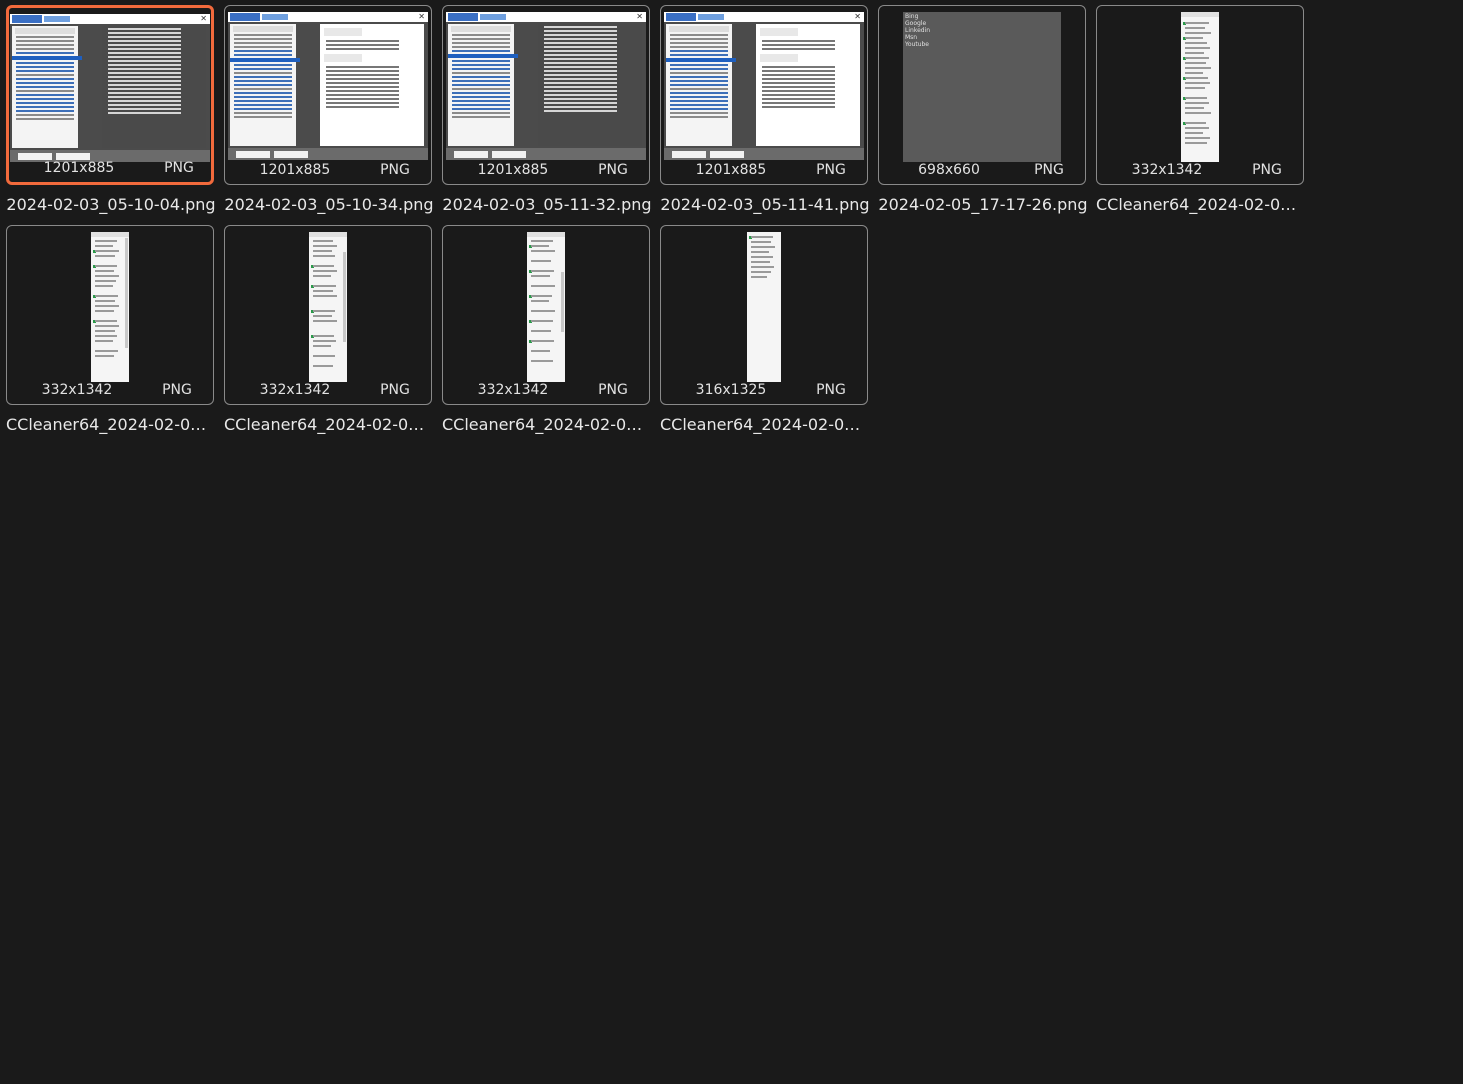  I want to click on thumbnail-image: Bing Google Linkedin Msn Youtube, so click(982, 87).